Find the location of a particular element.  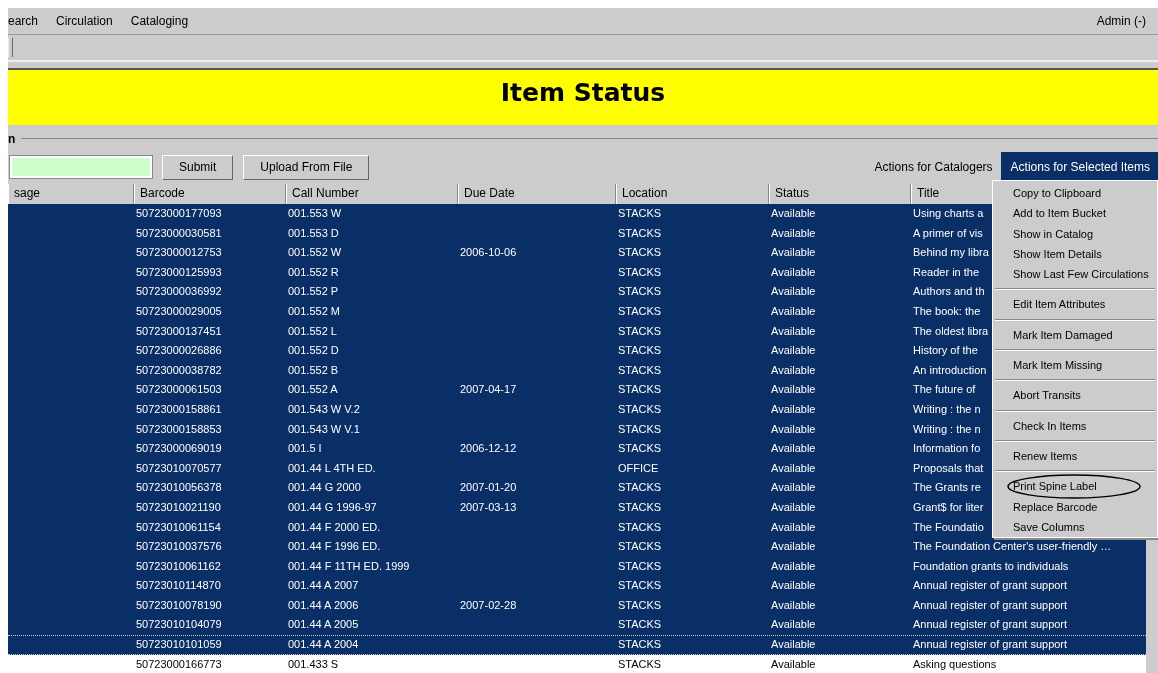

table-cell-text: 50723010021190 is located at coordinates (178, 507).